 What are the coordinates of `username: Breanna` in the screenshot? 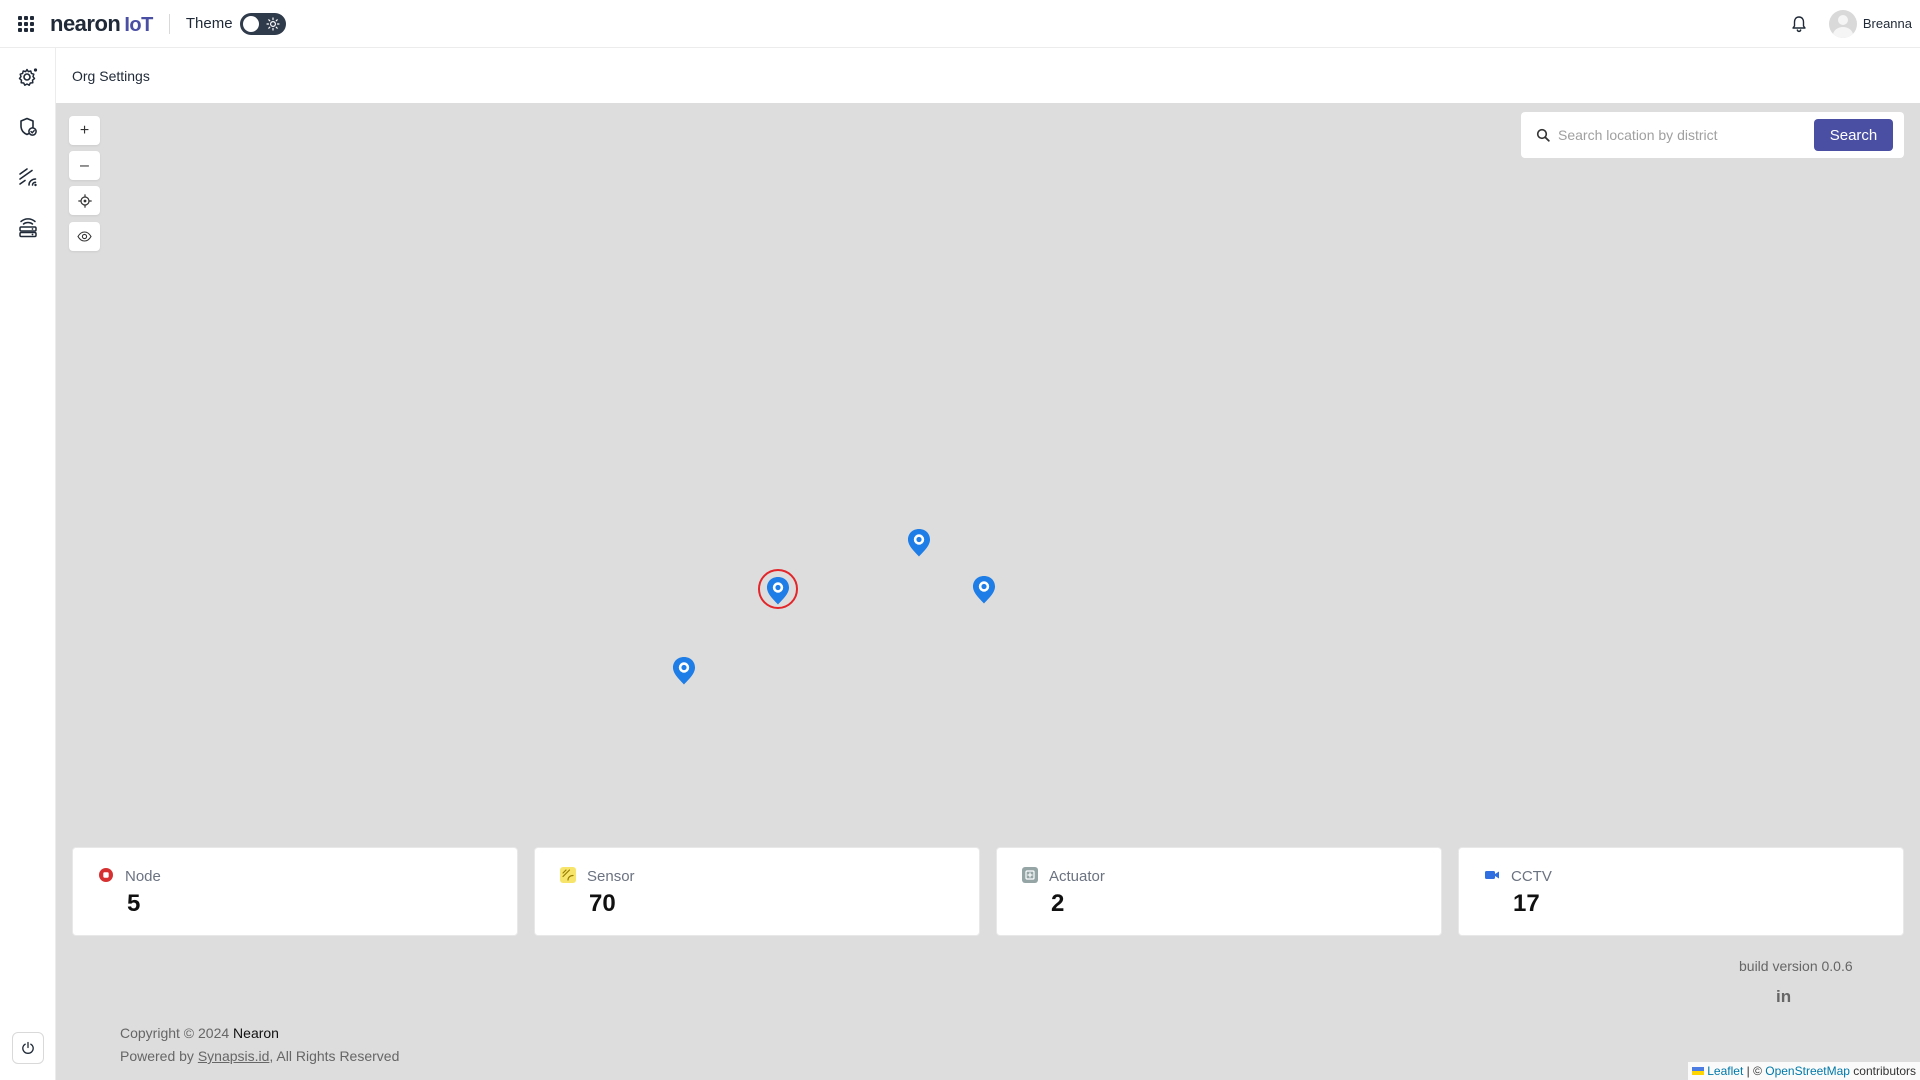 It's located at (1887, 23).